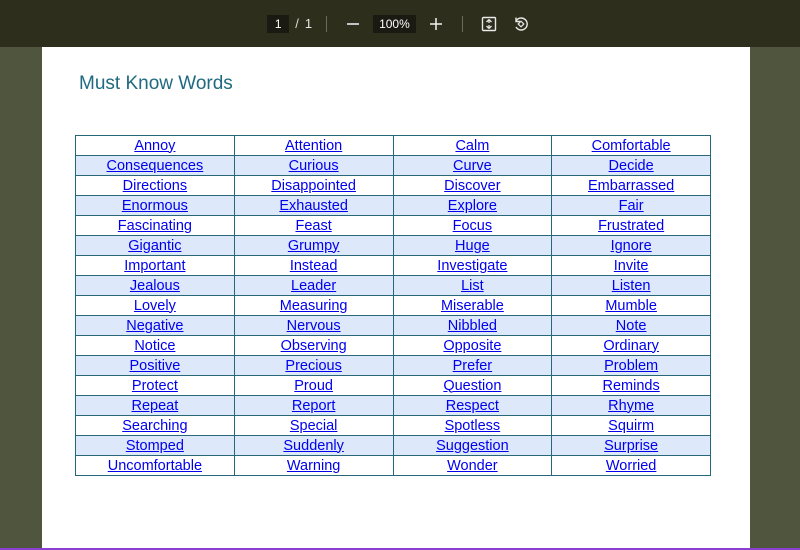 The width and height of the screenshot is (800, 550). I want to click on word-link: List, so click(472, 286).